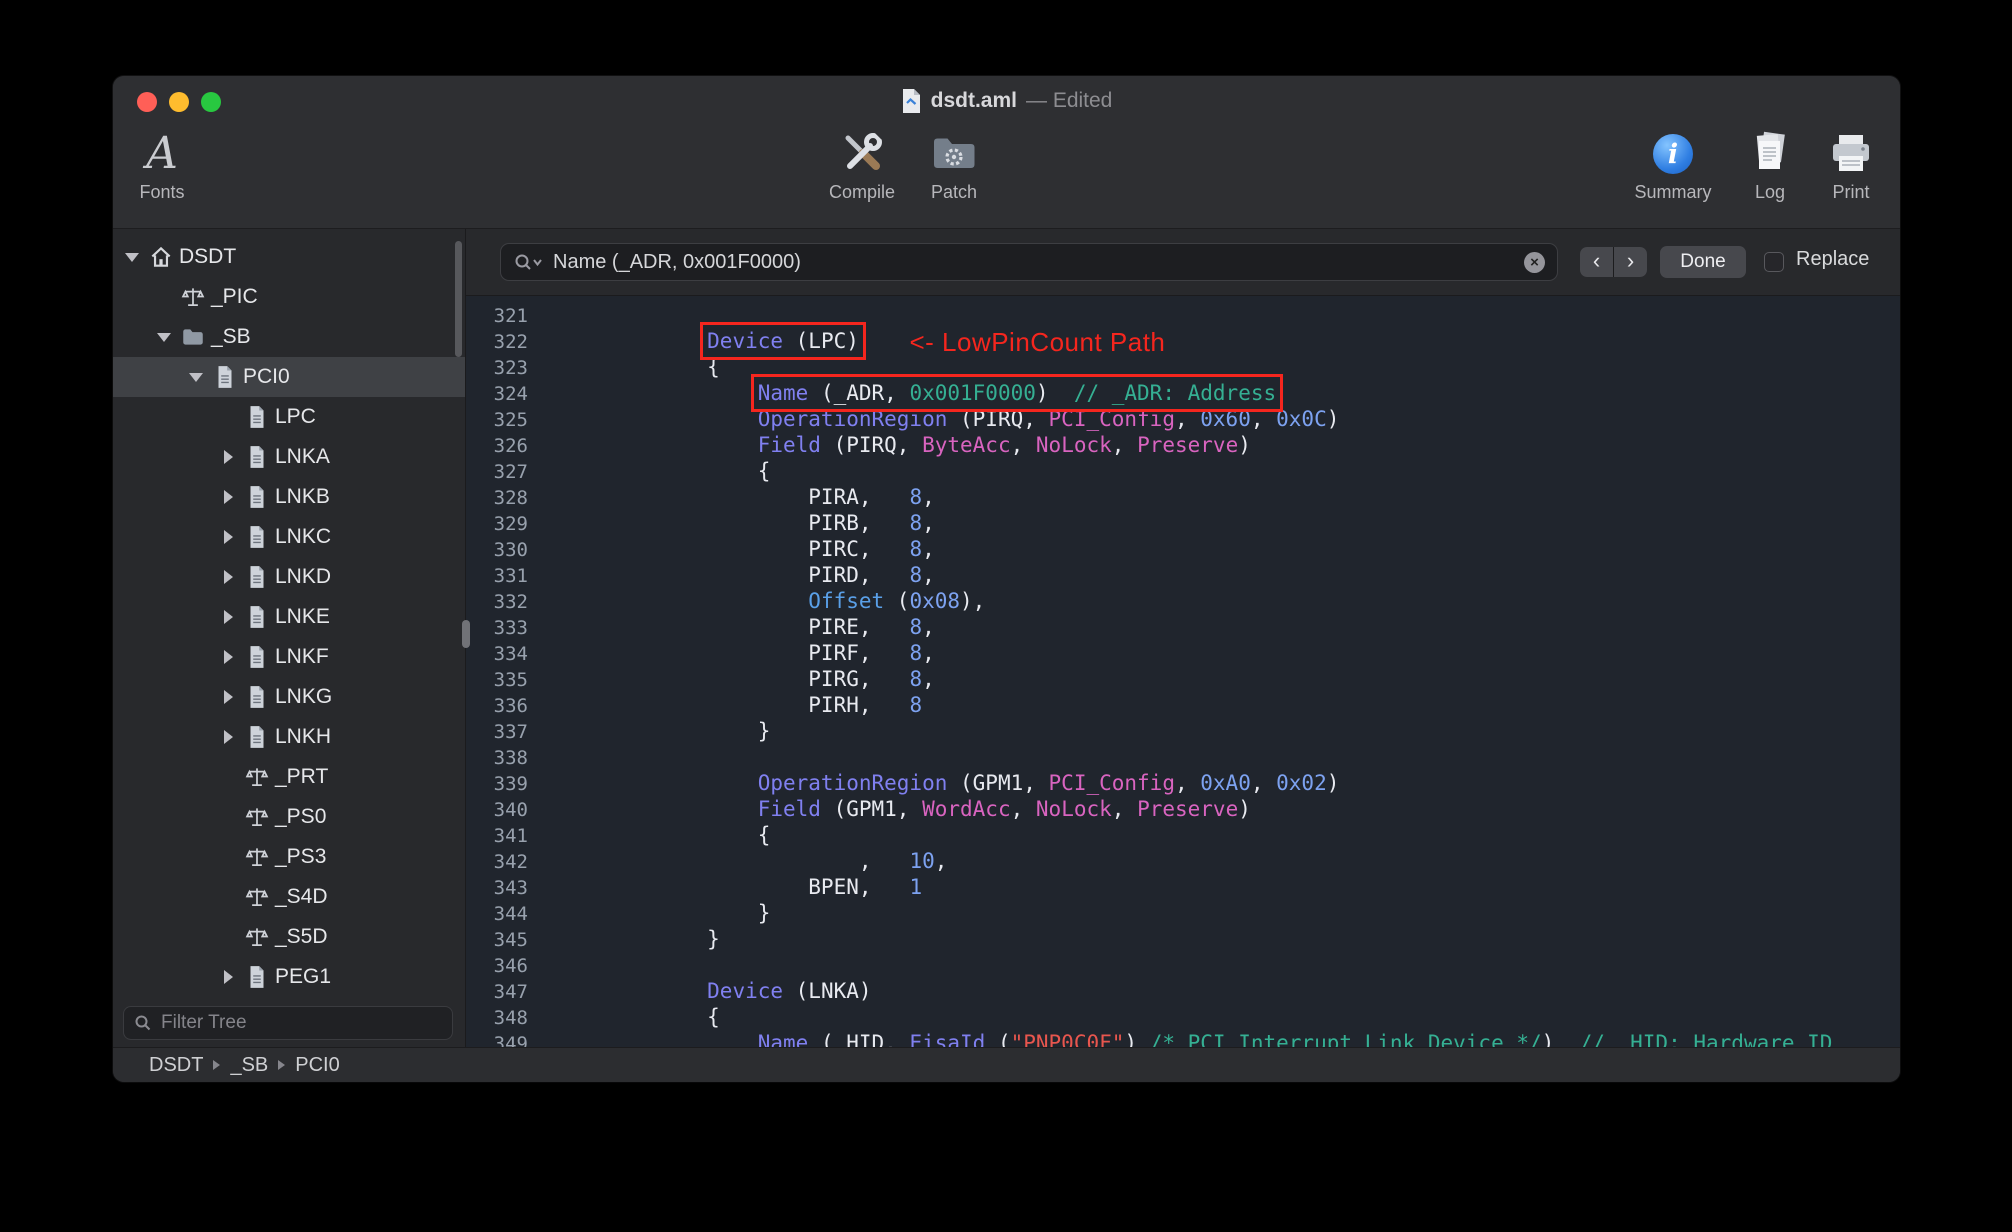 This screenshot has width=2012, height=1232. What do you see at coordinates (1183, 523) in the screenshot?
I see `code-line-329: 329 PIRB, 8,` at bounding box center [1183, 523].